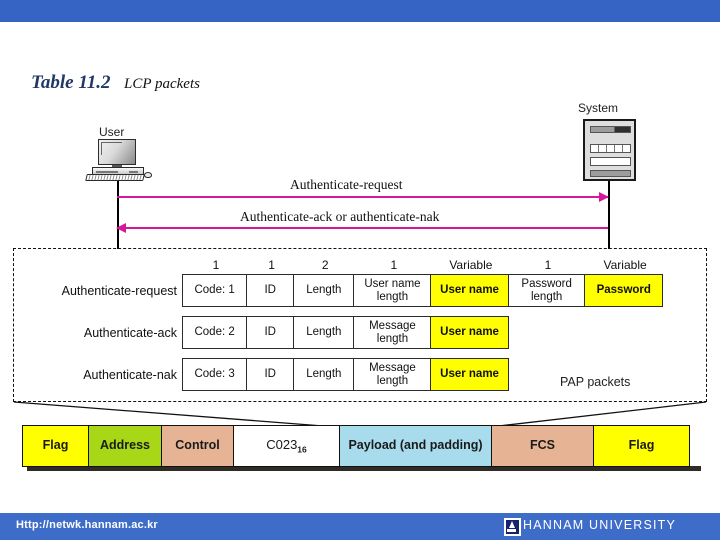 This screenshot has width=720, height=540. What do you see at coordinates (286, 446) in the screenshot?
I see `ppp-frame-field: C02316` at bounding box center [286, 446].